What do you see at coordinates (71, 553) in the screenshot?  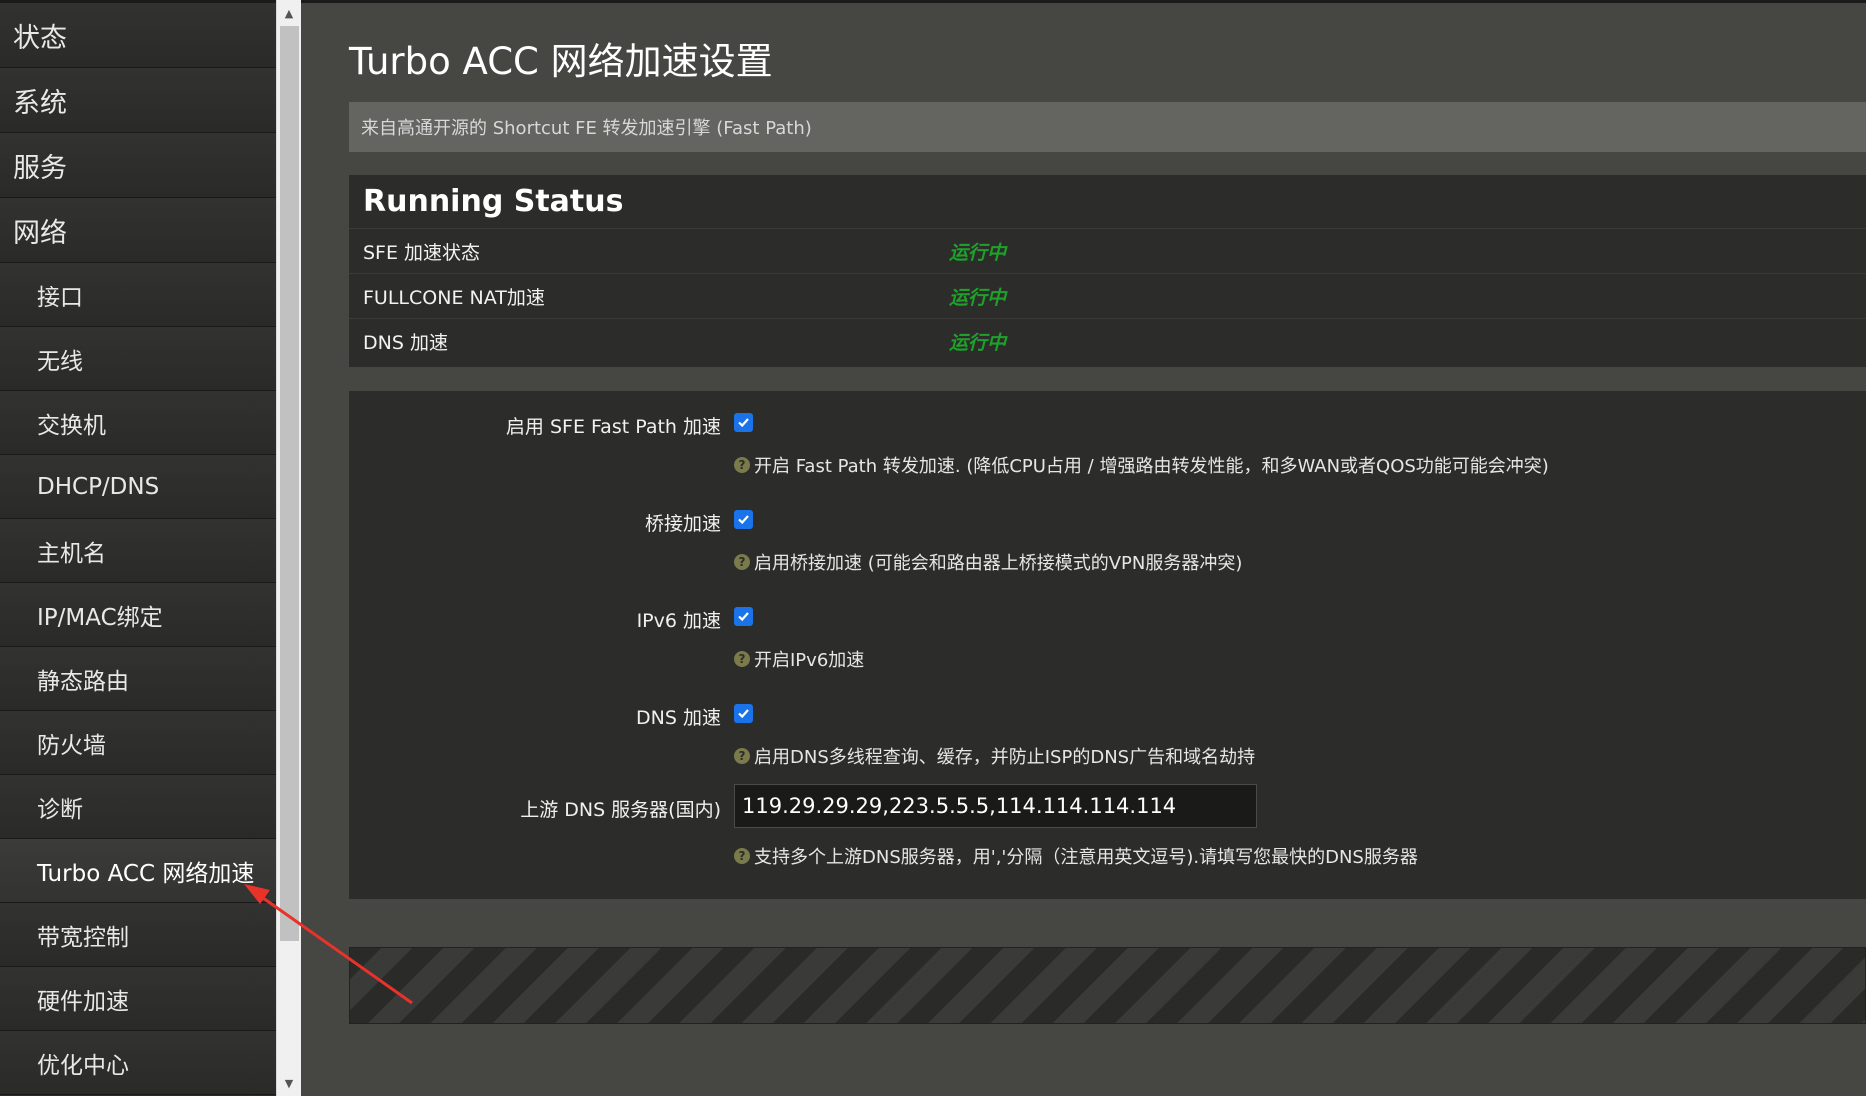 I see `sidebar-item-label: 主机名` at bounding box center [71, 553].